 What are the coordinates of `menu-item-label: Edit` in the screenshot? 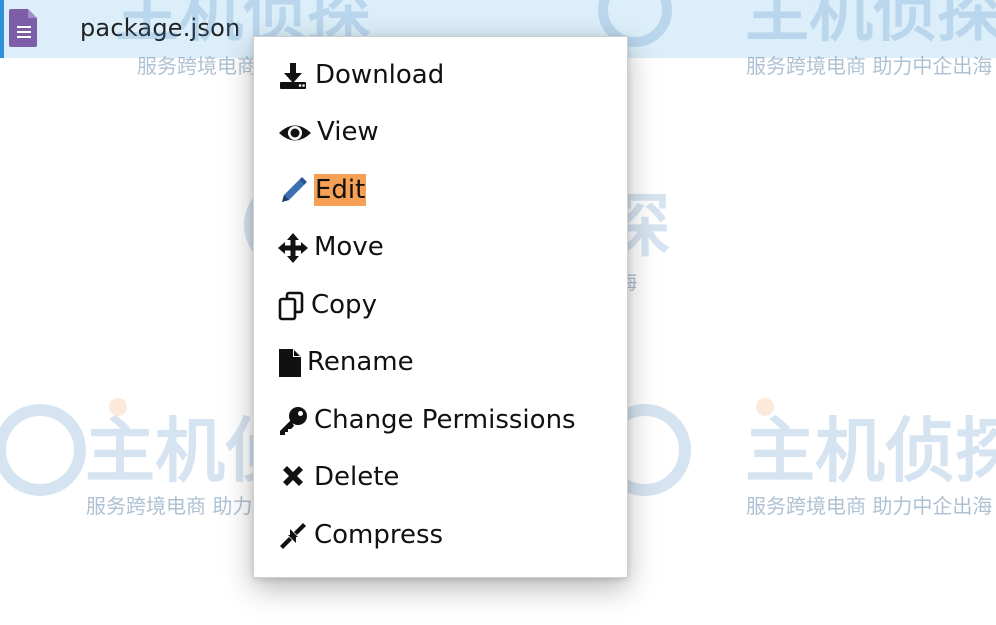 It's located at (340, 190).